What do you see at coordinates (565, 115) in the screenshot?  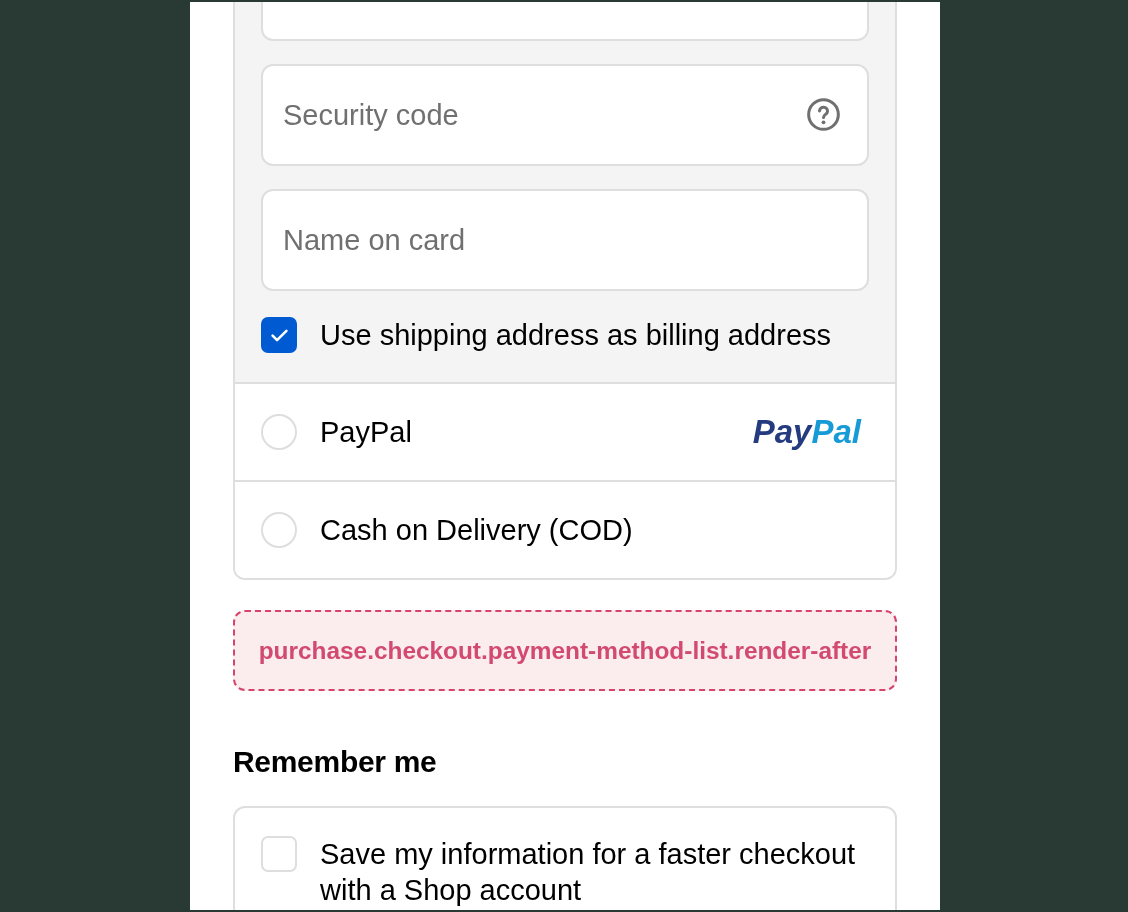 I see `input-field: Security code` at bounding box center [565, 115].